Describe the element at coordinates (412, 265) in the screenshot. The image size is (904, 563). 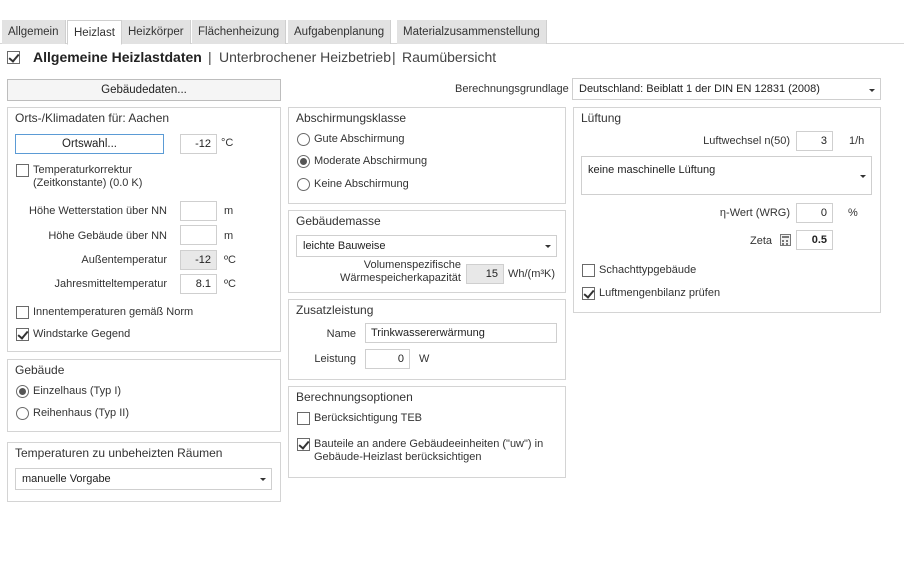
I see `volumenspezifische-label: Volumenspezifische` at that location.